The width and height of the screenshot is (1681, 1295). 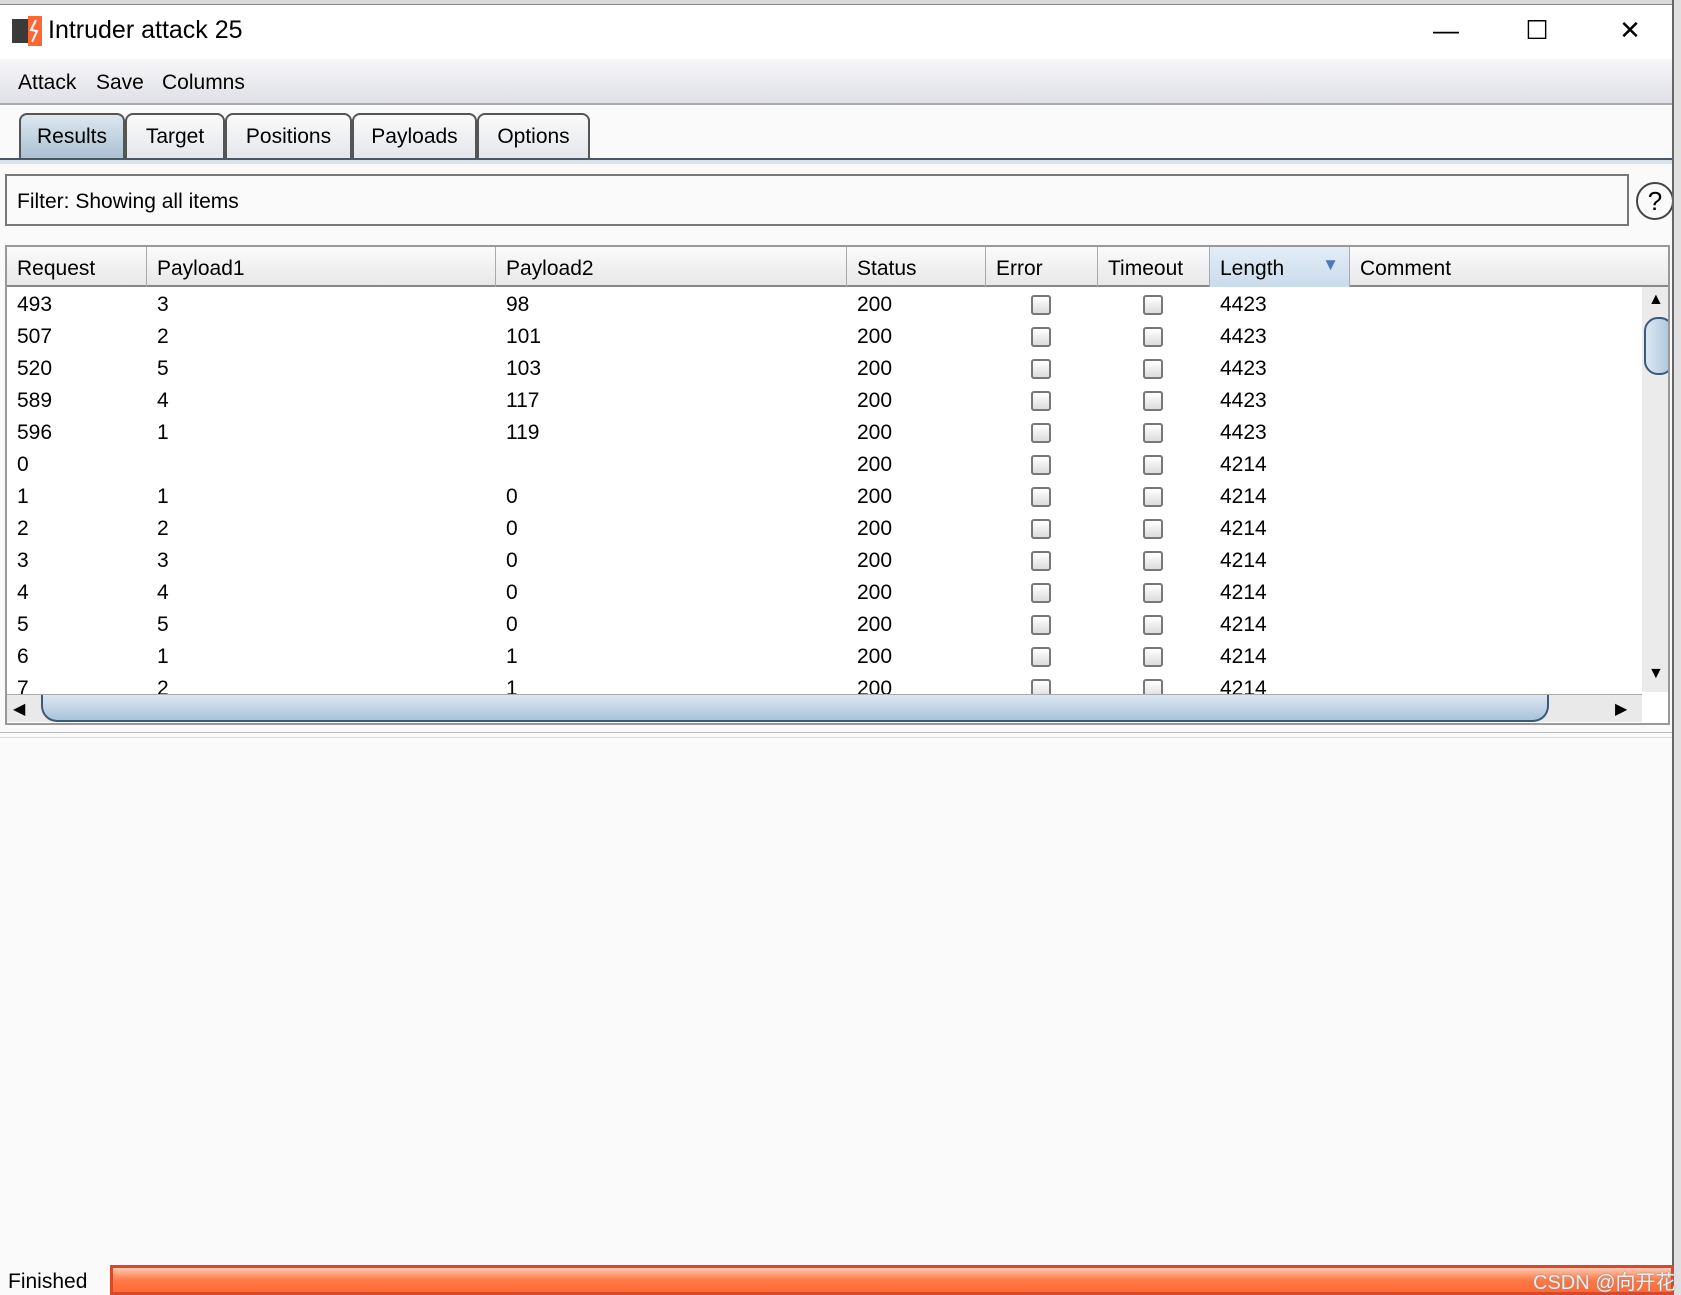 I want to click on column-header-length: Length ▼, so click(x=1280, y=267).